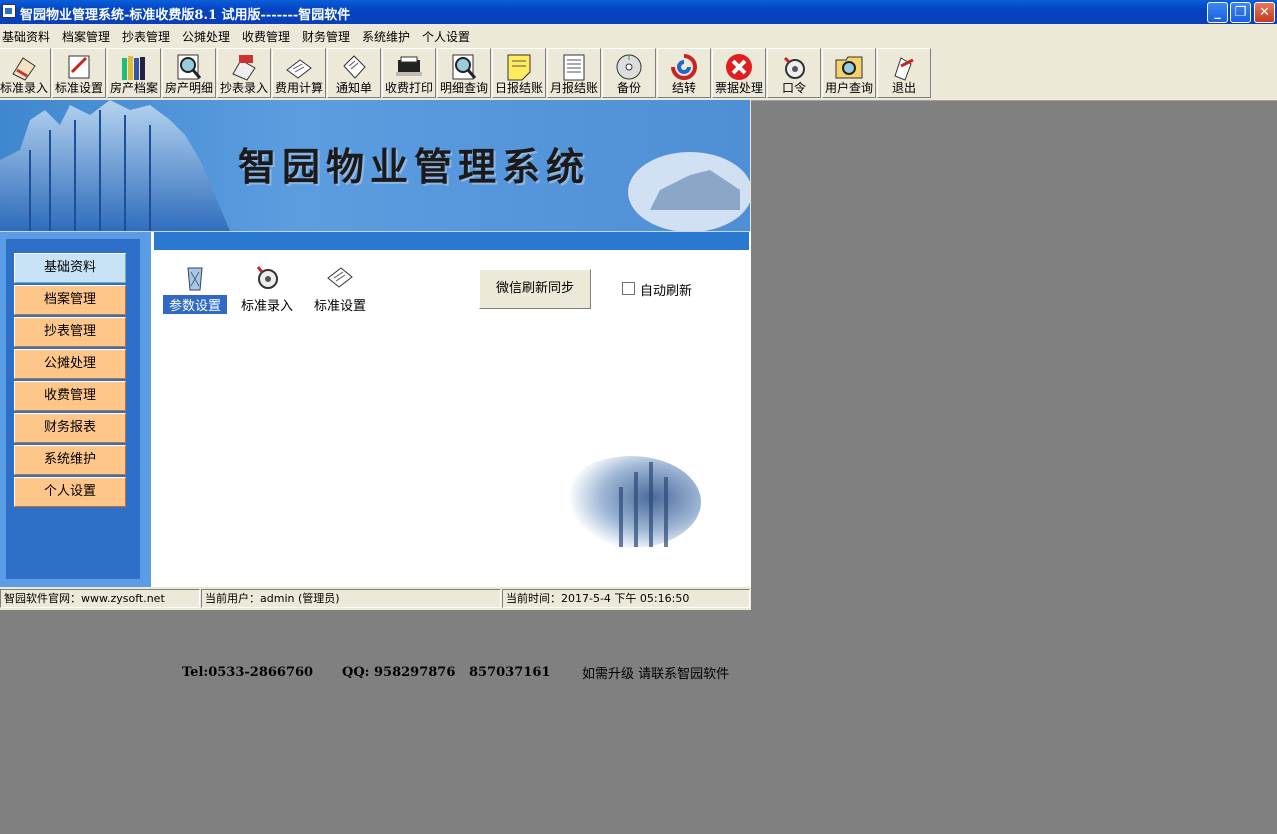 The image size is (1277, 834). Describe the element at coordinates (451, 241) in the screenshot. I see `content-header-stripe` at that location.